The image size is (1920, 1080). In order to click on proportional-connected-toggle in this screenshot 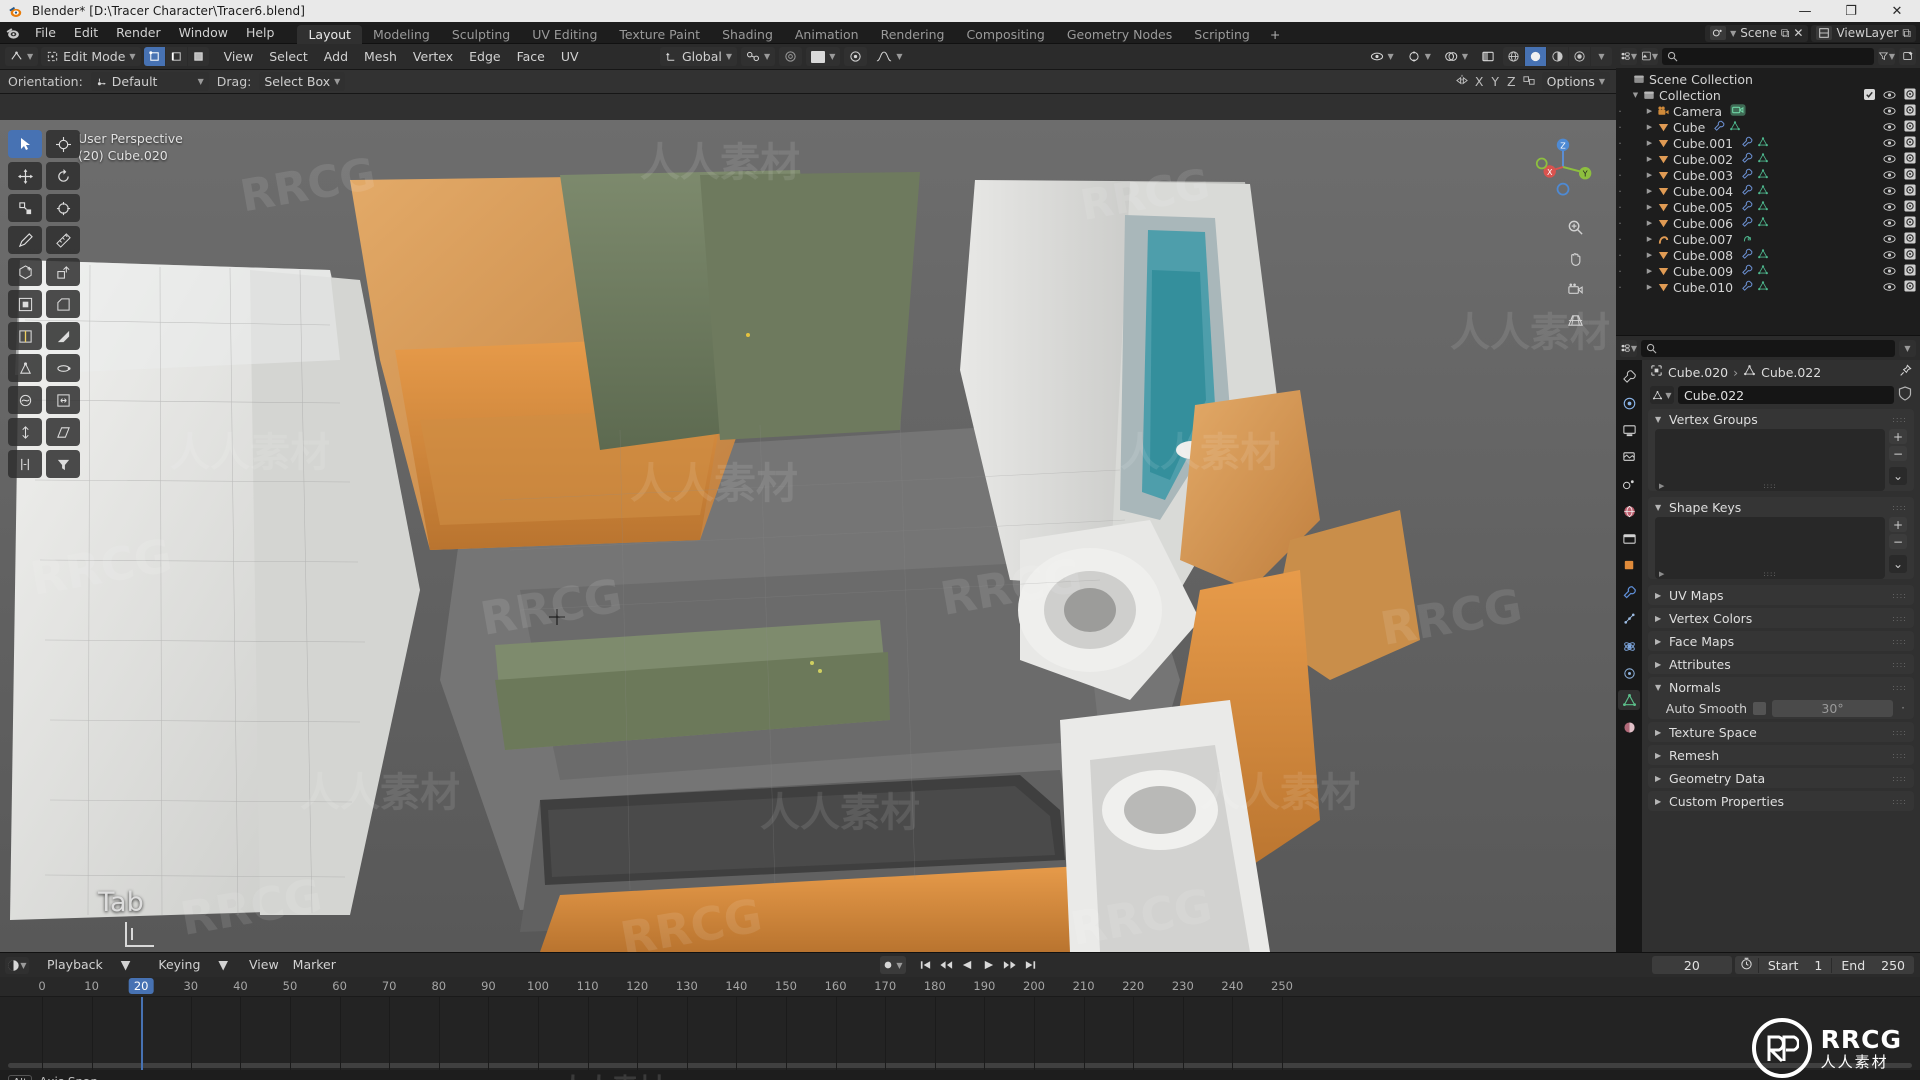, I will do `click(856, 56)`.